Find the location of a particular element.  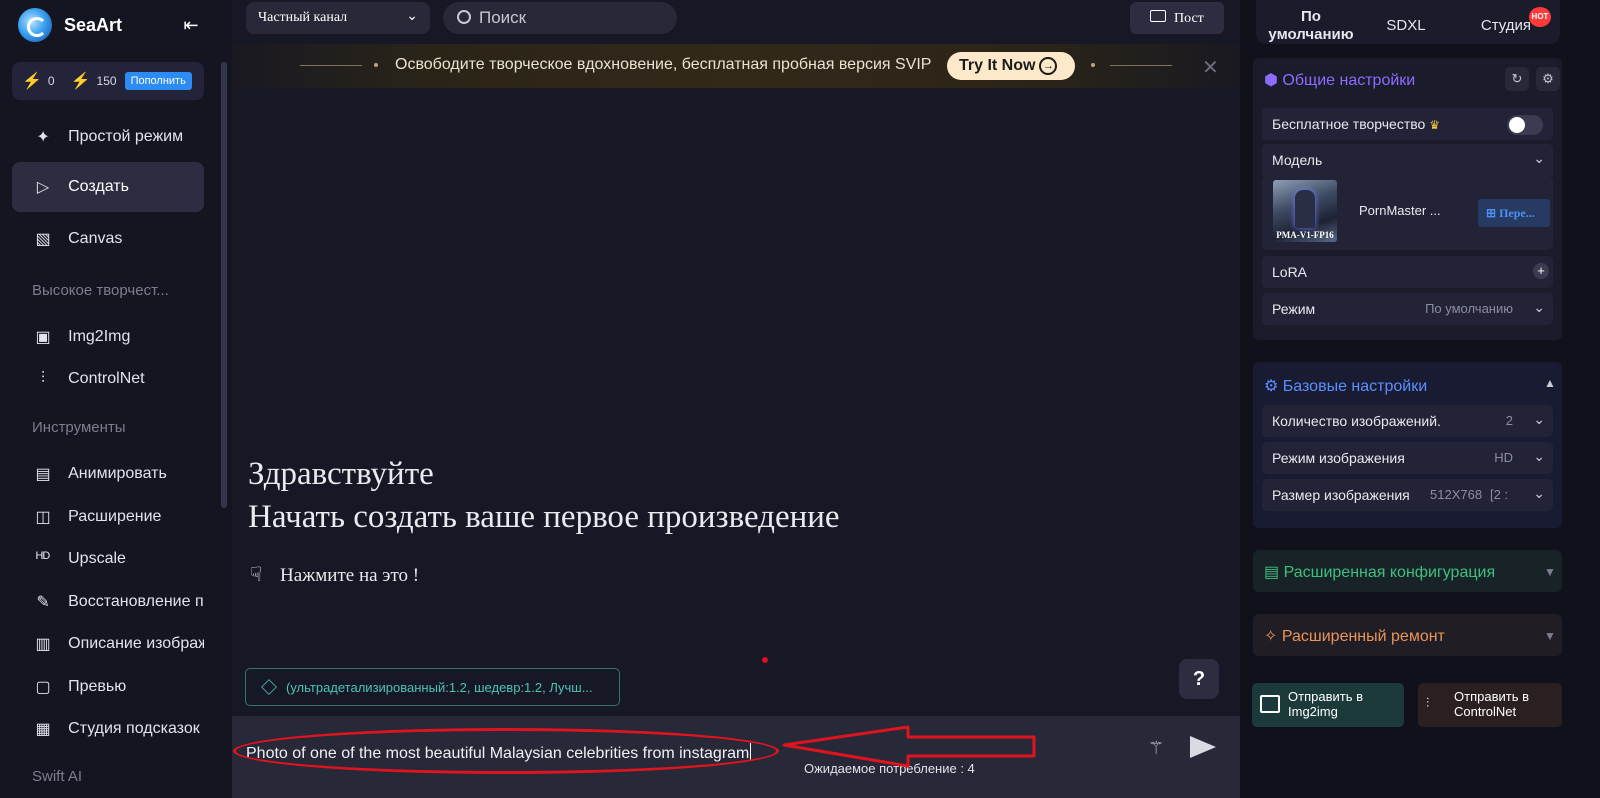

arrow-right-icon: → is located at coordinates (1048, 66).